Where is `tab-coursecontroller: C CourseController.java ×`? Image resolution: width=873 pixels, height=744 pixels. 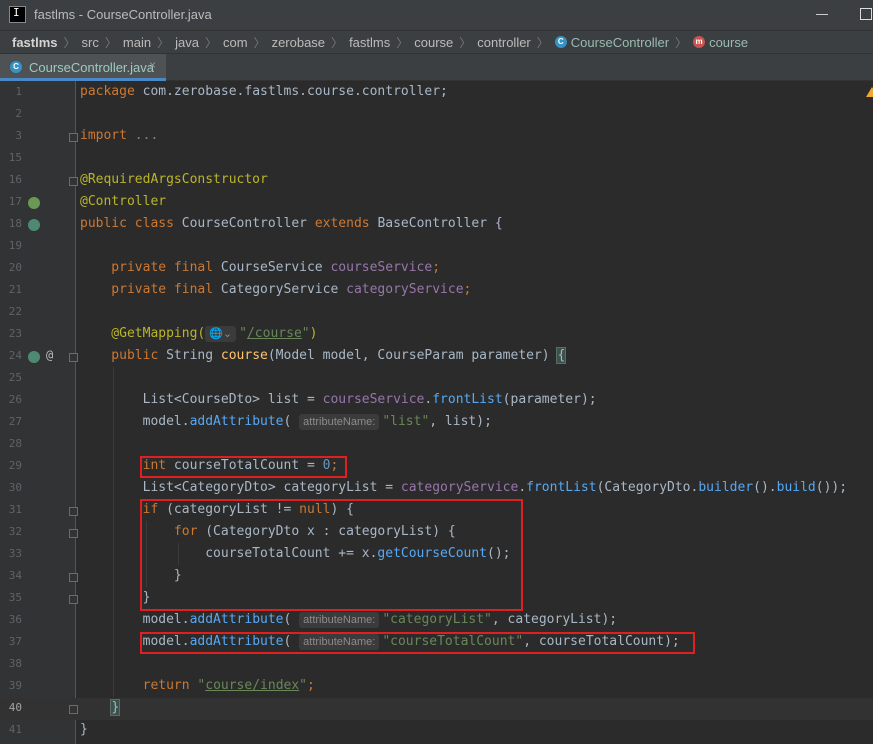 tab-coursecontroller: C CourseController.java × is located at coordinates (83, 67).